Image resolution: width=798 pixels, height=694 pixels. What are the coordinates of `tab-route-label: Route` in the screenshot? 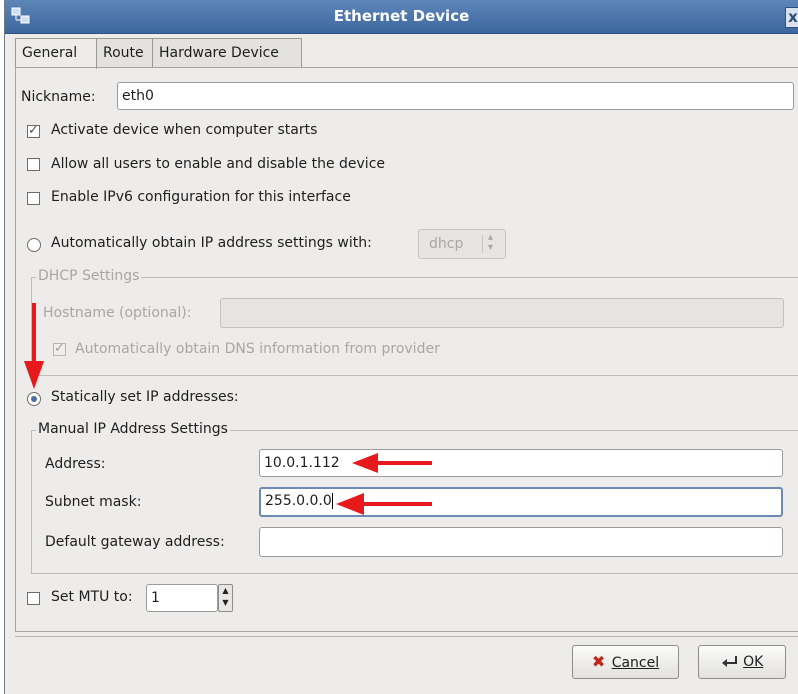 It's located at (123, 53).